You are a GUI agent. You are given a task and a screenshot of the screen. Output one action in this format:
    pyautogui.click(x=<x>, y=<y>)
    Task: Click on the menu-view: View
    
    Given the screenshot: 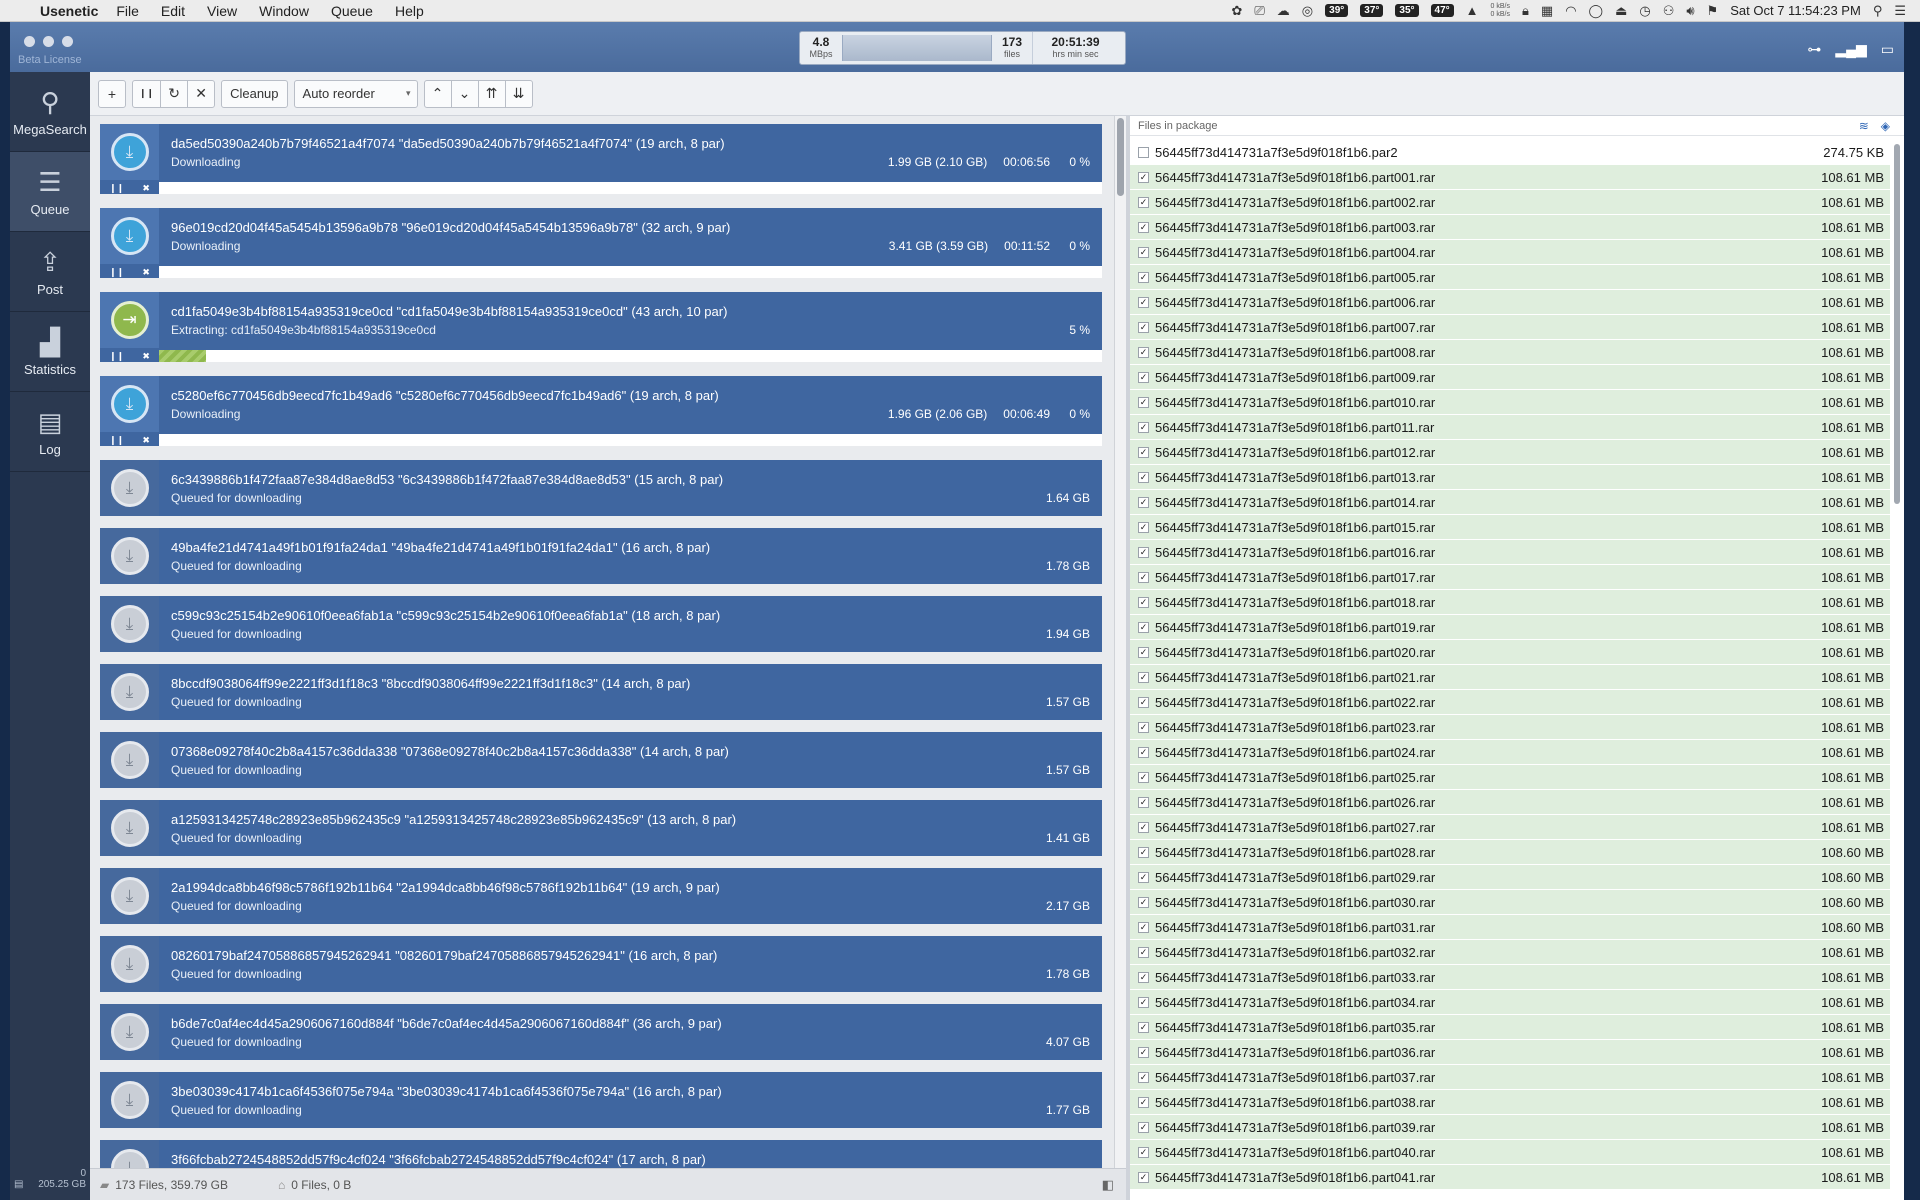 What is the action you would take?
    pyautogui.click(x=222, y=11)
    